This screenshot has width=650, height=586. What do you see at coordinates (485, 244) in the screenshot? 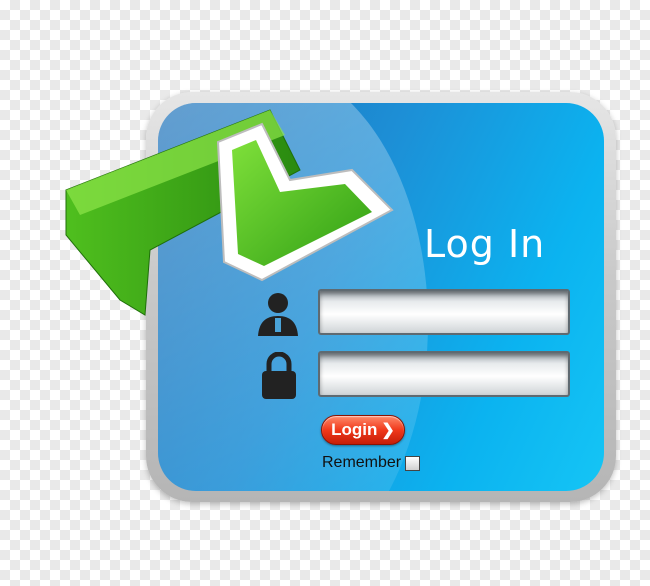
I see `page-title: Log In` at bounding box center [485, 244].